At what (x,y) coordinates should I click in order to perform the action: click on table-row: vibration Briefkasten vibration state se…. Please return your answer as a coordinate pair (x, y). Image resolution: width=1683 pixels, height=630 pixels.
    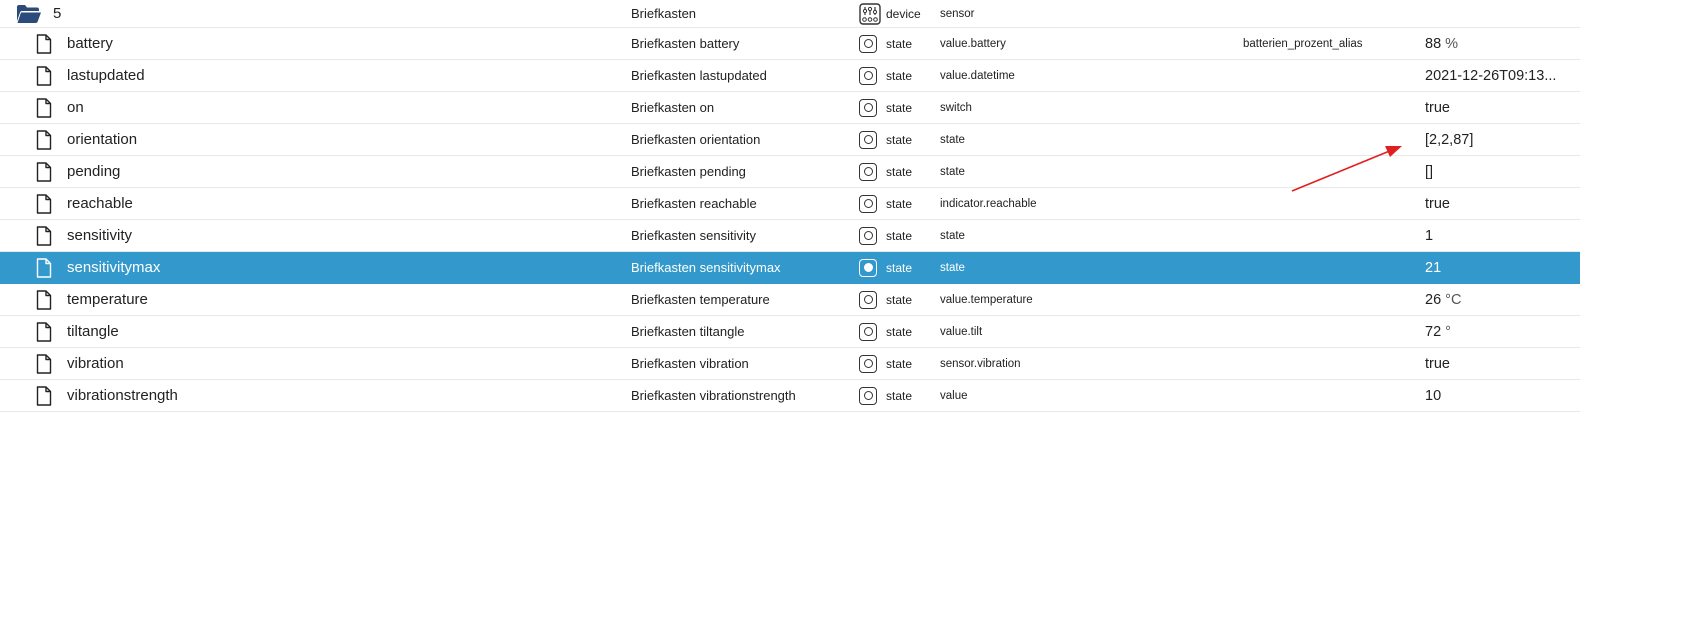
    Looking at the image, I should click on (790, 364).